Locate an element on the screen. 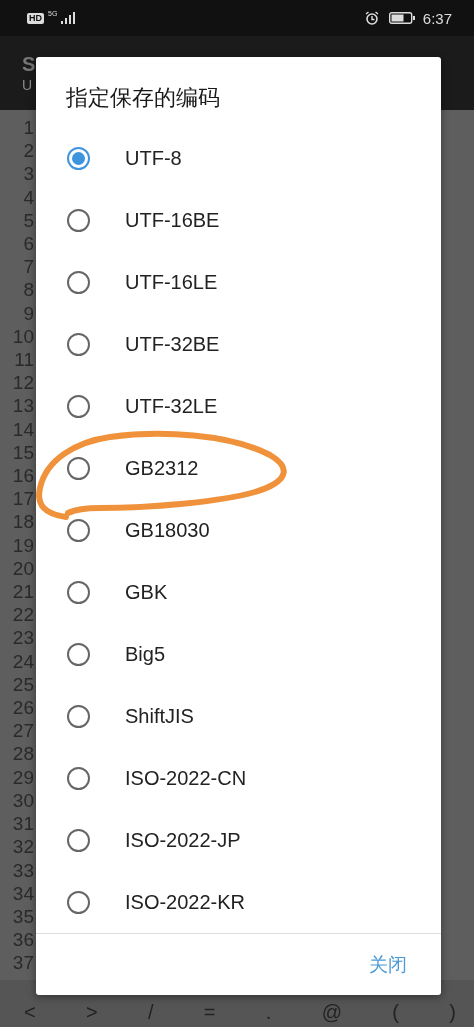 The height and width of the screenshot is (1027, 474). option-label: UTF-16BE is located at coordinates (172, 220).